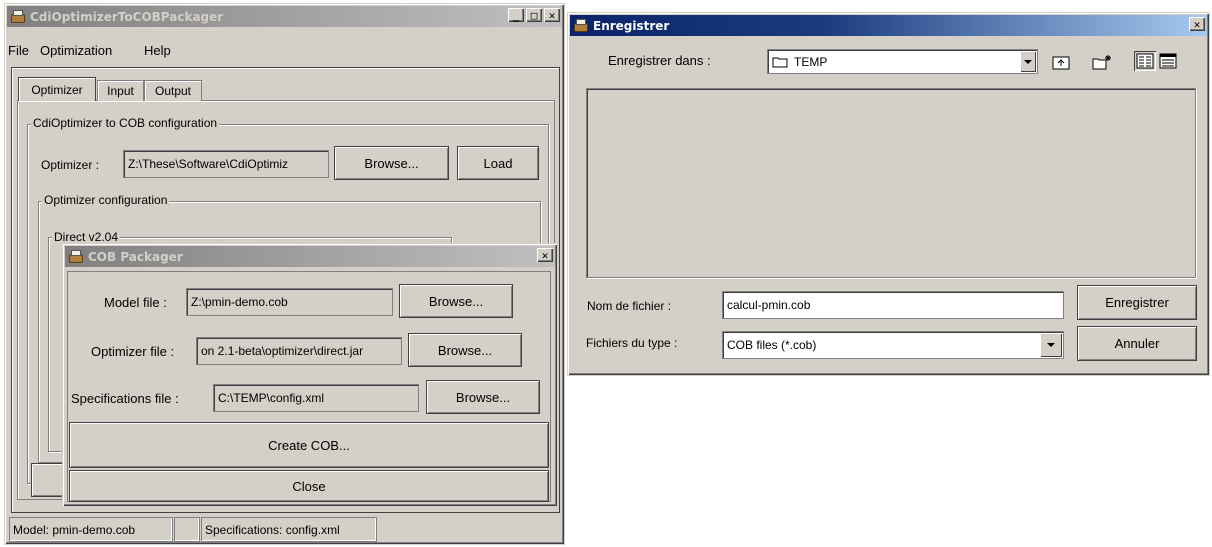 The height and width of the screenshot is (547, 1212). I want to click on save-in-combo: TEMP, so click(902, 61).